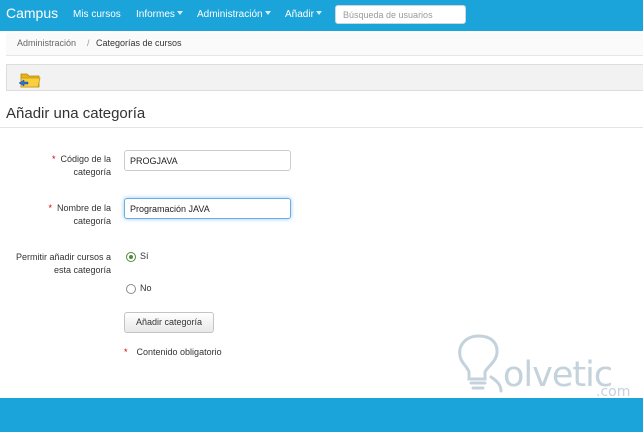  I want to click on folder-back-icon, so click(30, 79).